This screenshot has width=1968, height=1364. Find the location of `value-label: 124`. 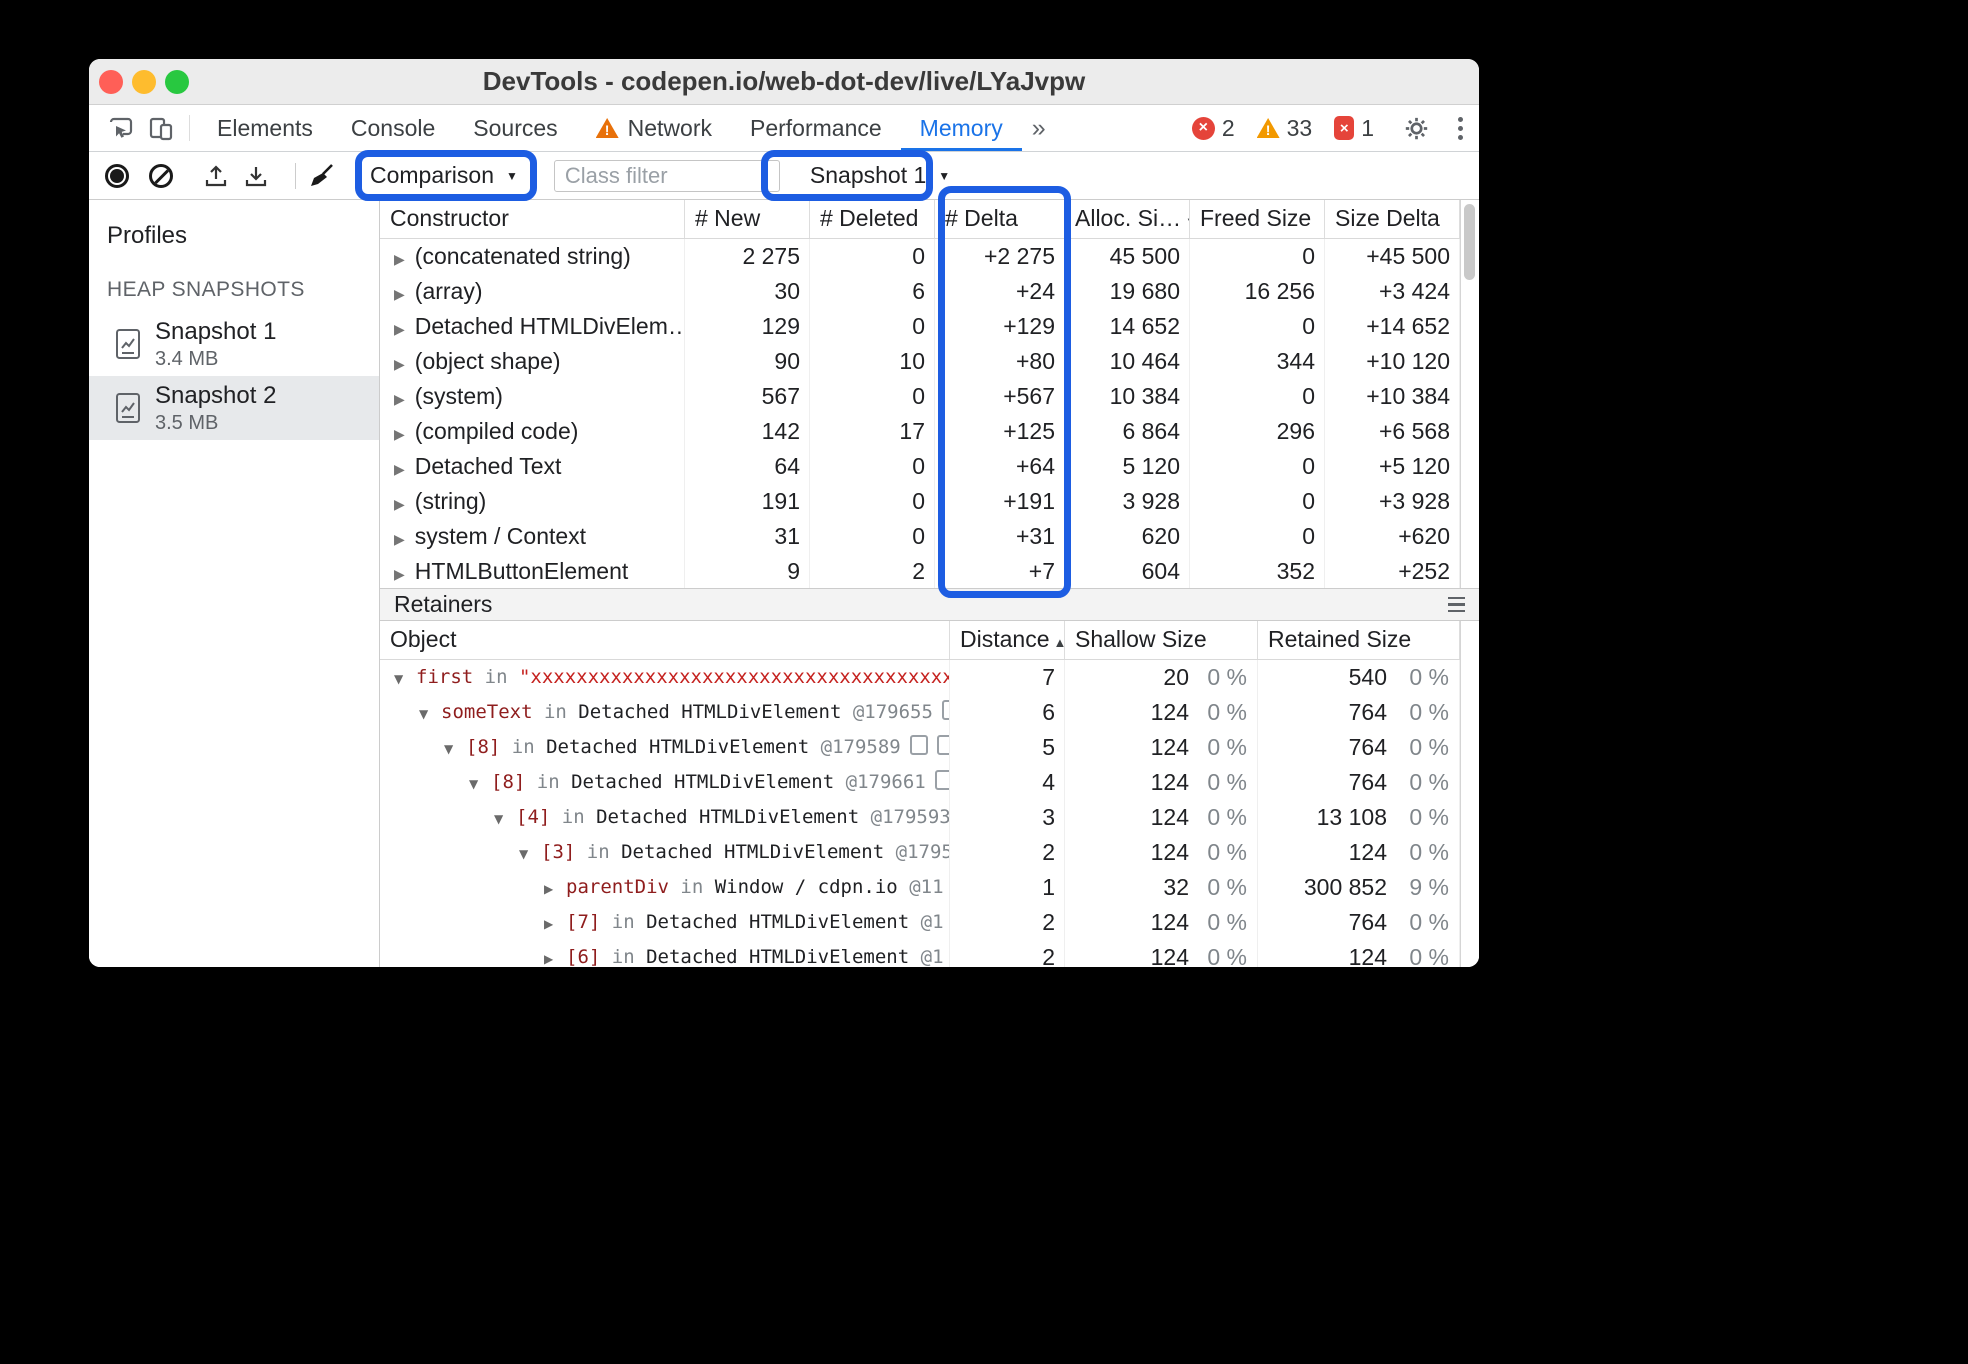

value-label: 124 is located at coordinates (1169, 712).